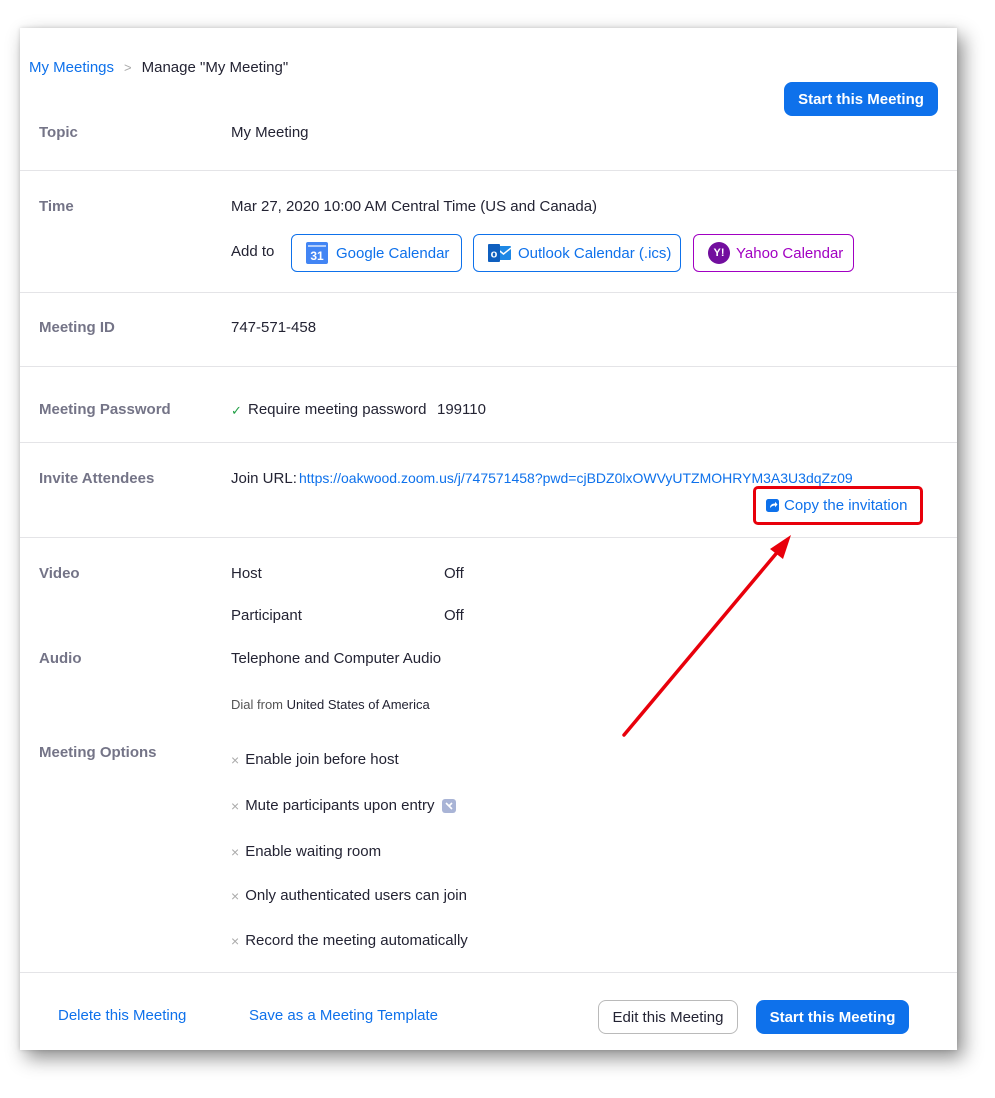 Image resolution: width=995 pixels, height=1098 pixels. I want to click on password-value: 199110, so click(461, 409).